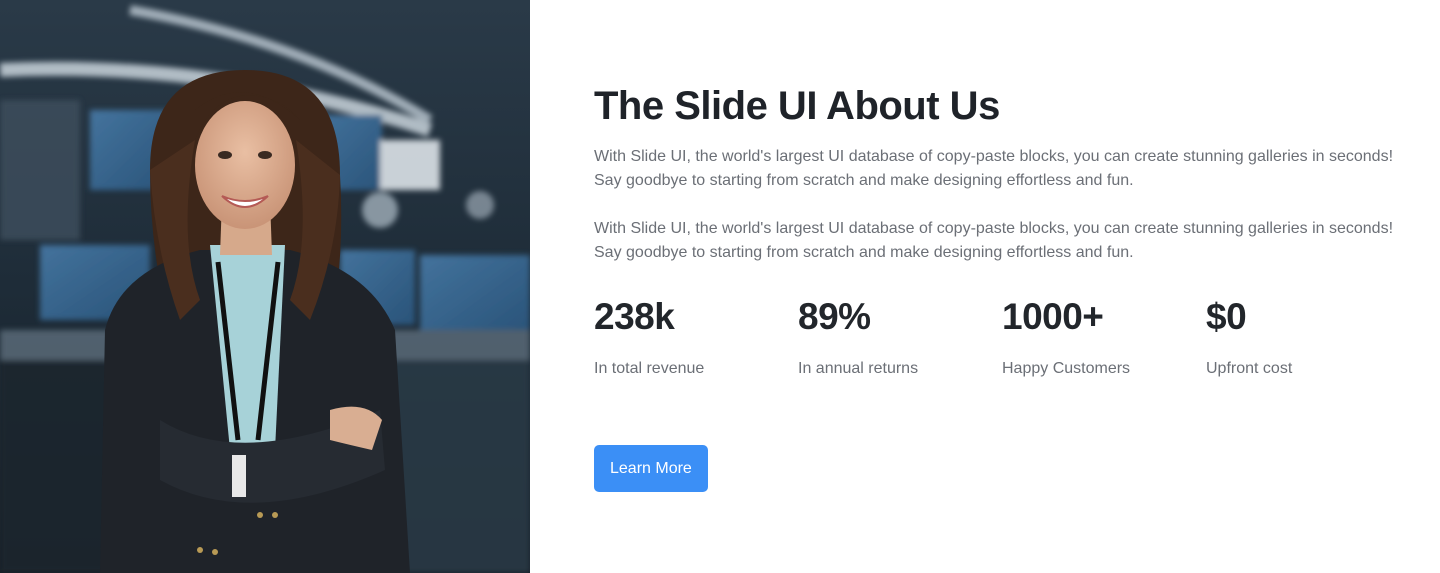 The image size is (1440, 573). I want to click on stat-label: In annual returns, so click(858, 368).